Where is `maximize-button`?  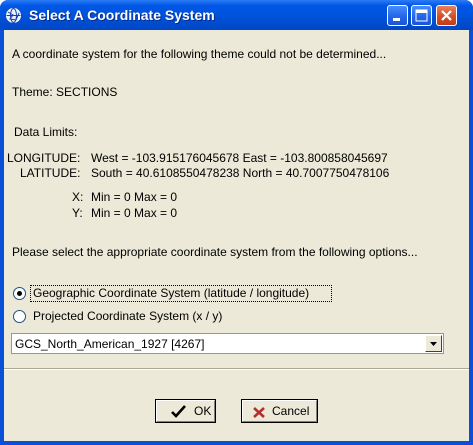
maximize-button is located at coordinates (421, 15).